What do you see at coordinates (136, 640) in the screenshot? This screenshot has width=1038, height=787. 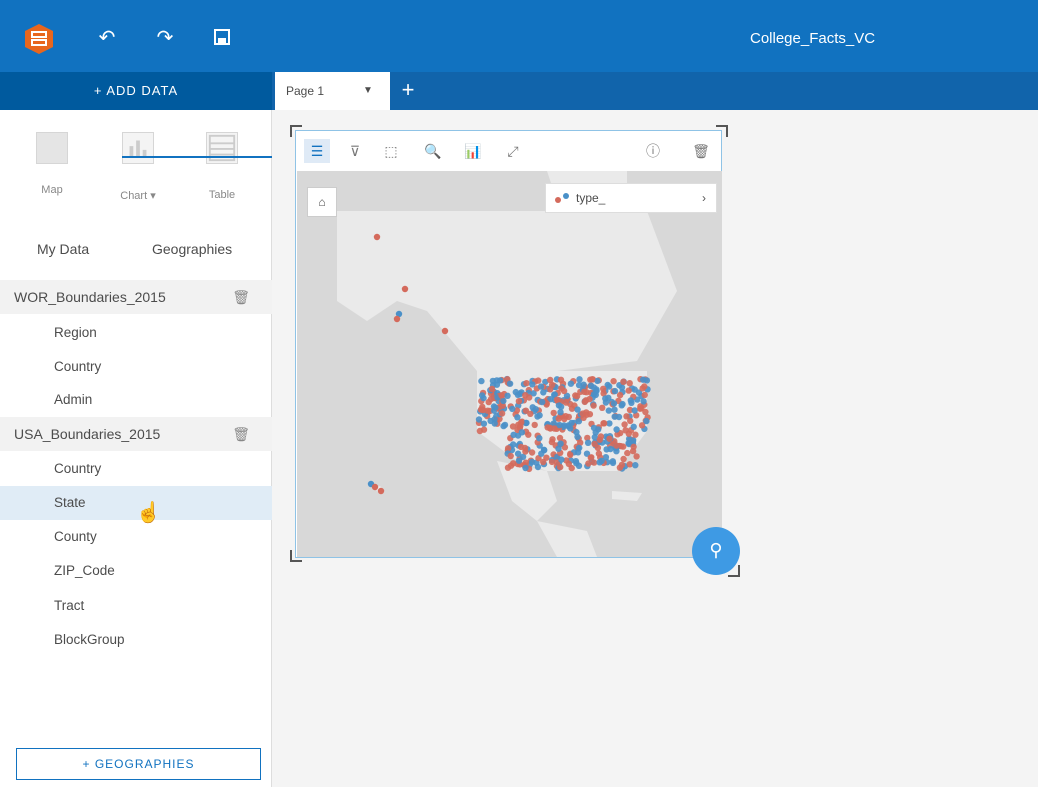 I see `geo-level-blockgroup: BlockGroup` at bounding box center [136, 640].